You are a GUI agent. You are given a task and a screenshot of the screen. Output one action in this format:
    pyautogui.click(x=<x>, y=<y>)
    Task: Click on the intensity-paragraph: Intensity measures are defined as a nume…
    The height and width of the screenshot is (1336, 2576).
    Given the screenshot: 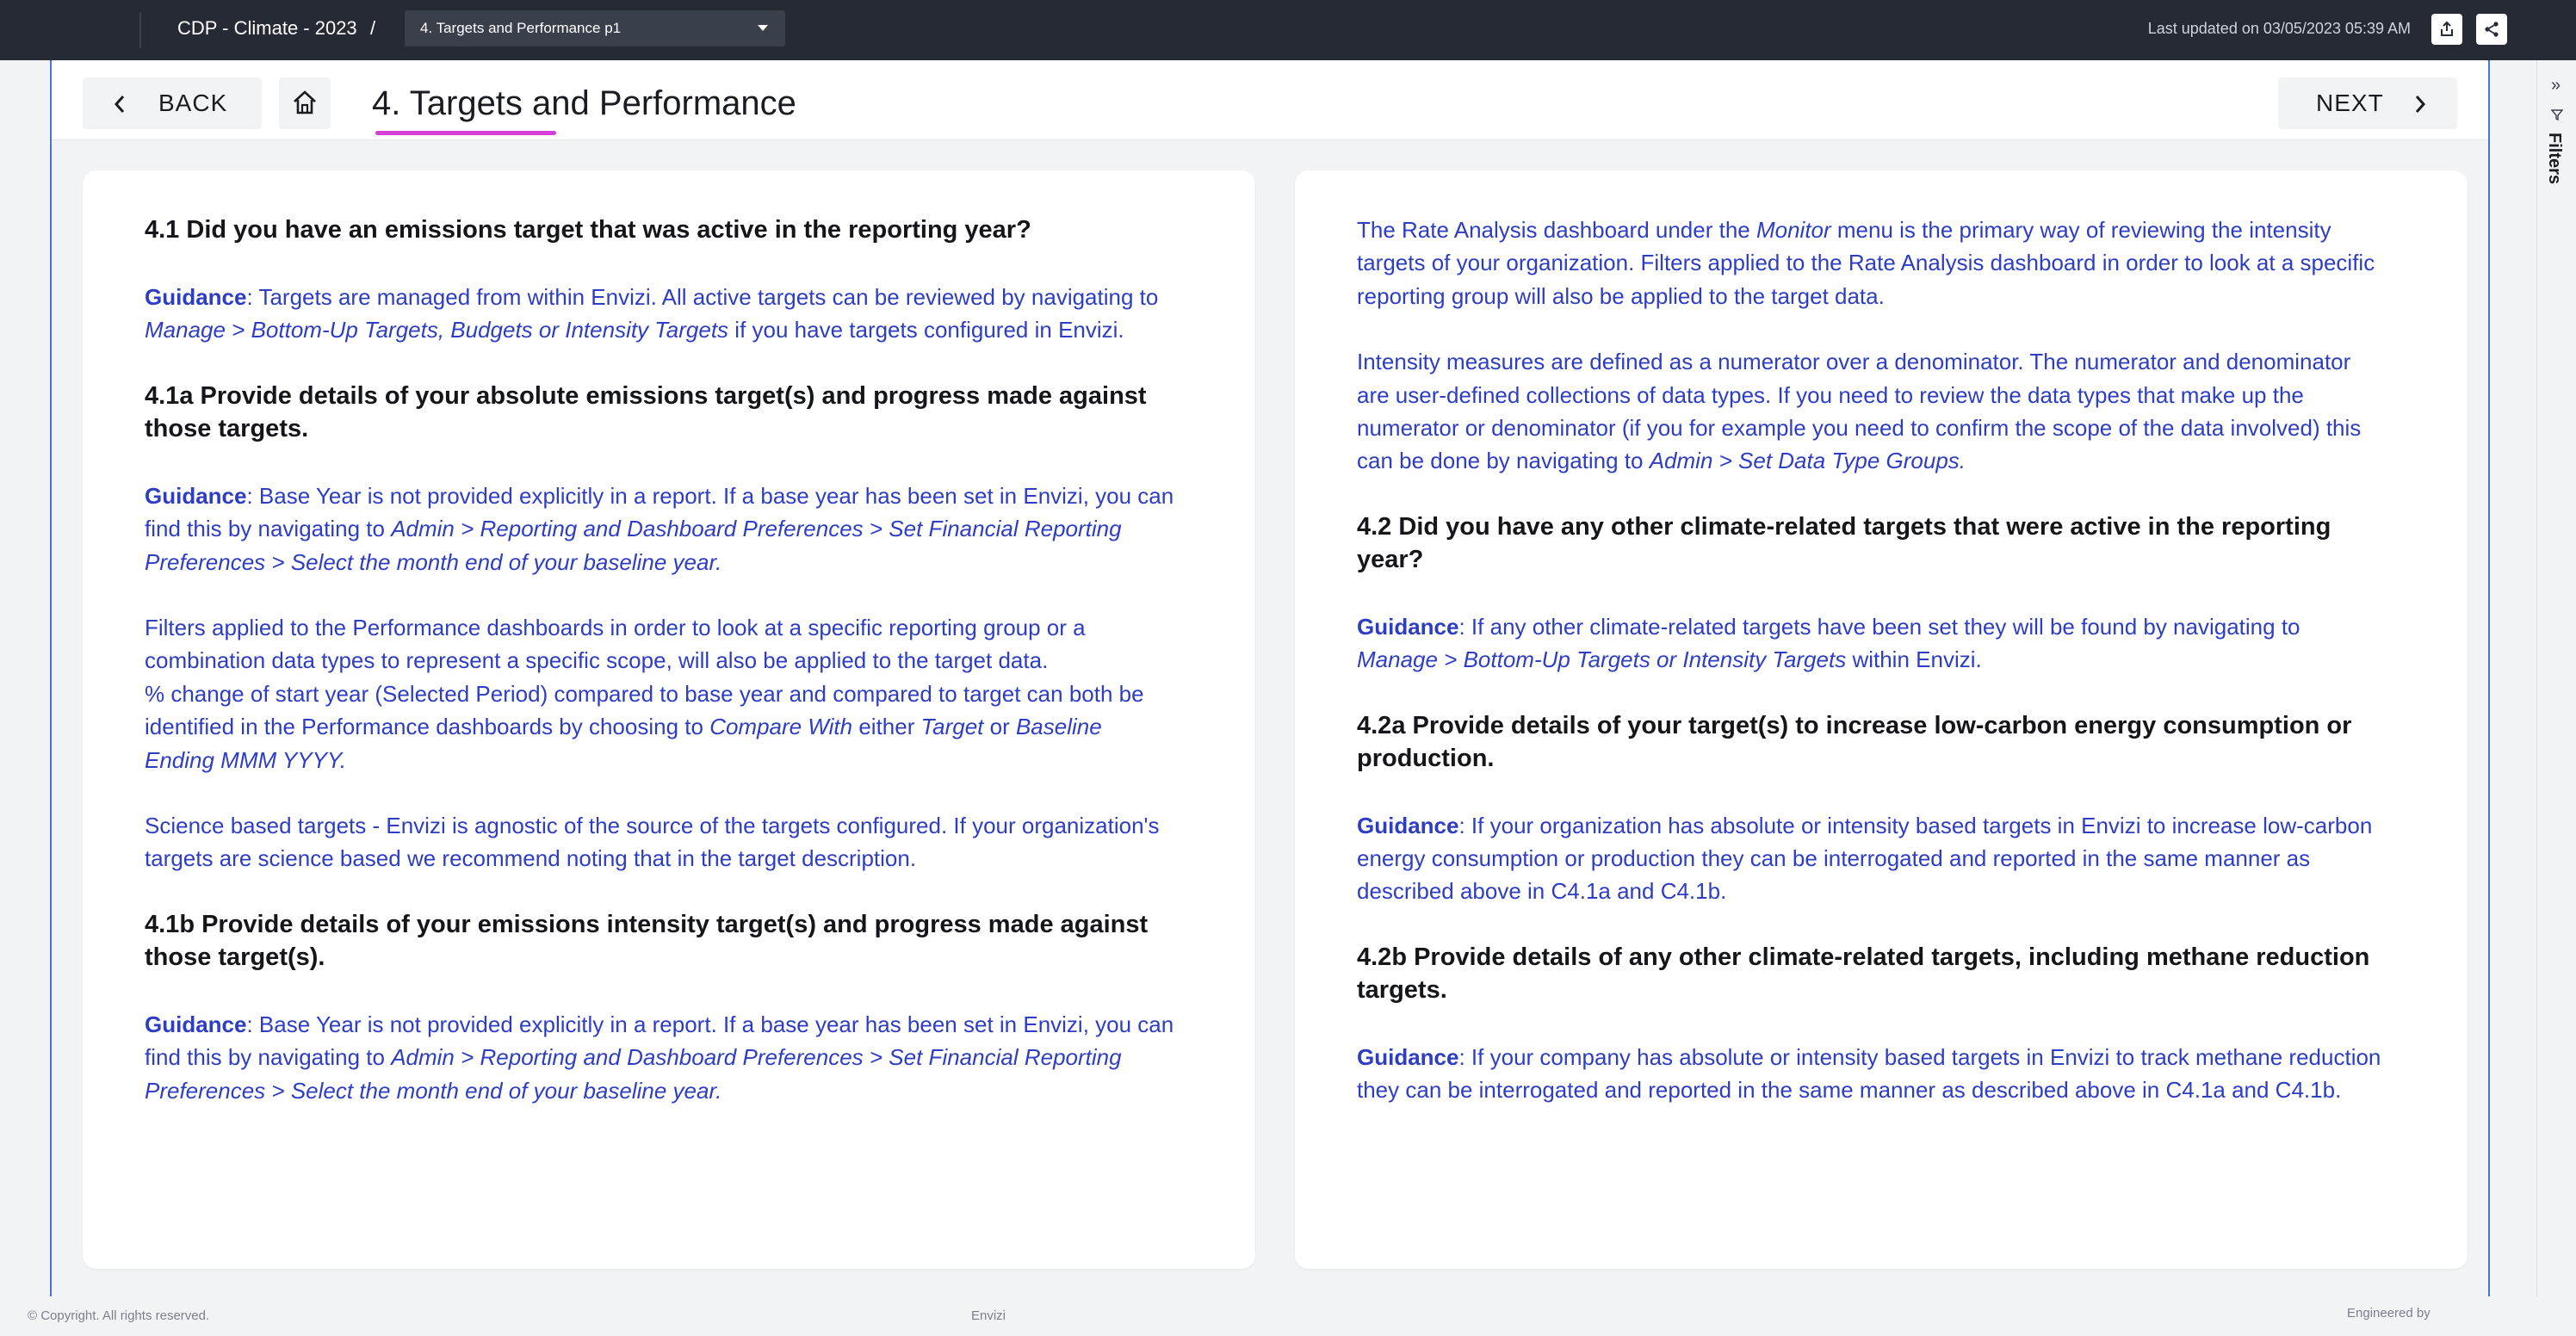 What is the action you would take?
    pyautogui.click(x=1872, y=412)
    